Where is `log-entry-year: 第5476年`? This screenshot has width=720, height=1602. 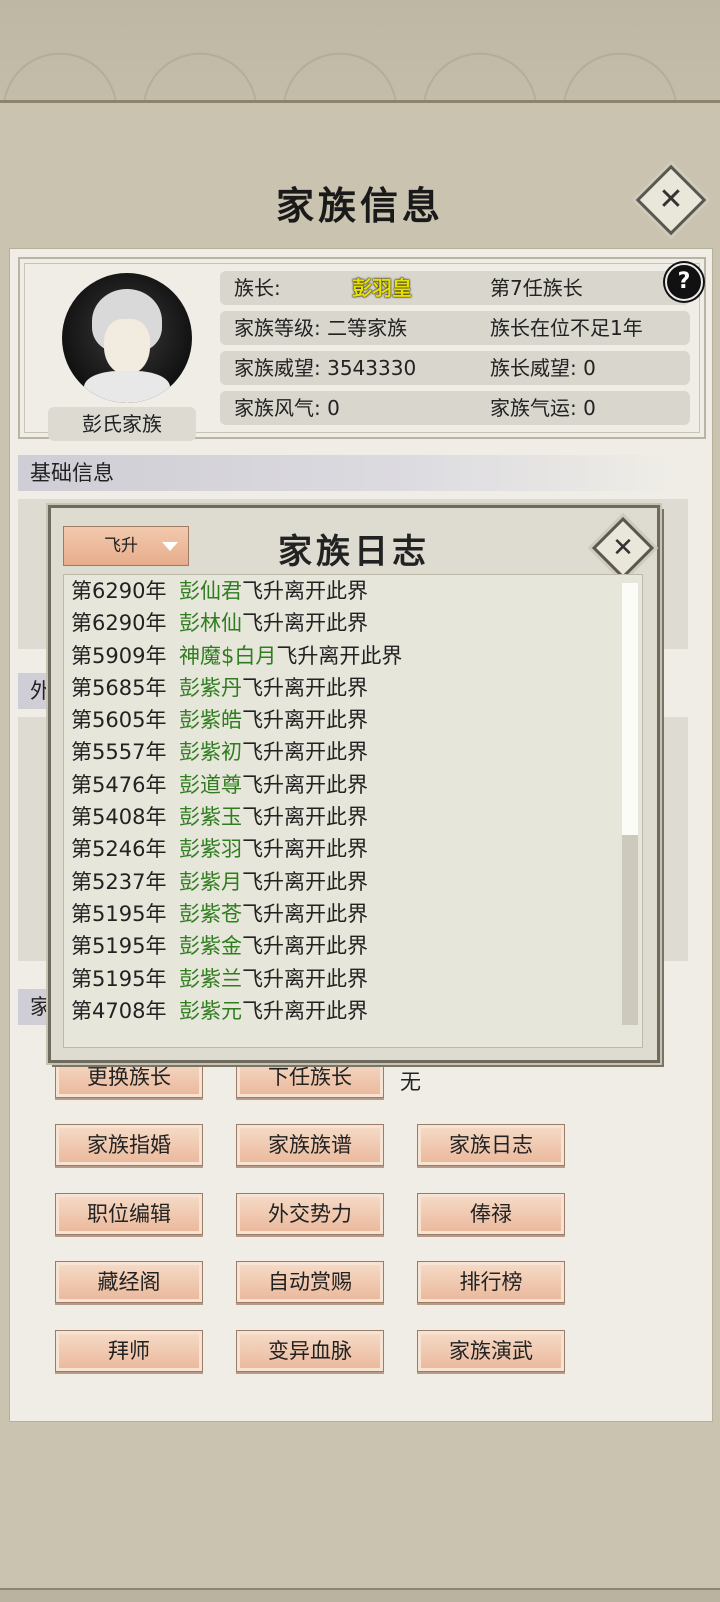 log-entry-year: 第5476年 is located at coordinates (119, 784).